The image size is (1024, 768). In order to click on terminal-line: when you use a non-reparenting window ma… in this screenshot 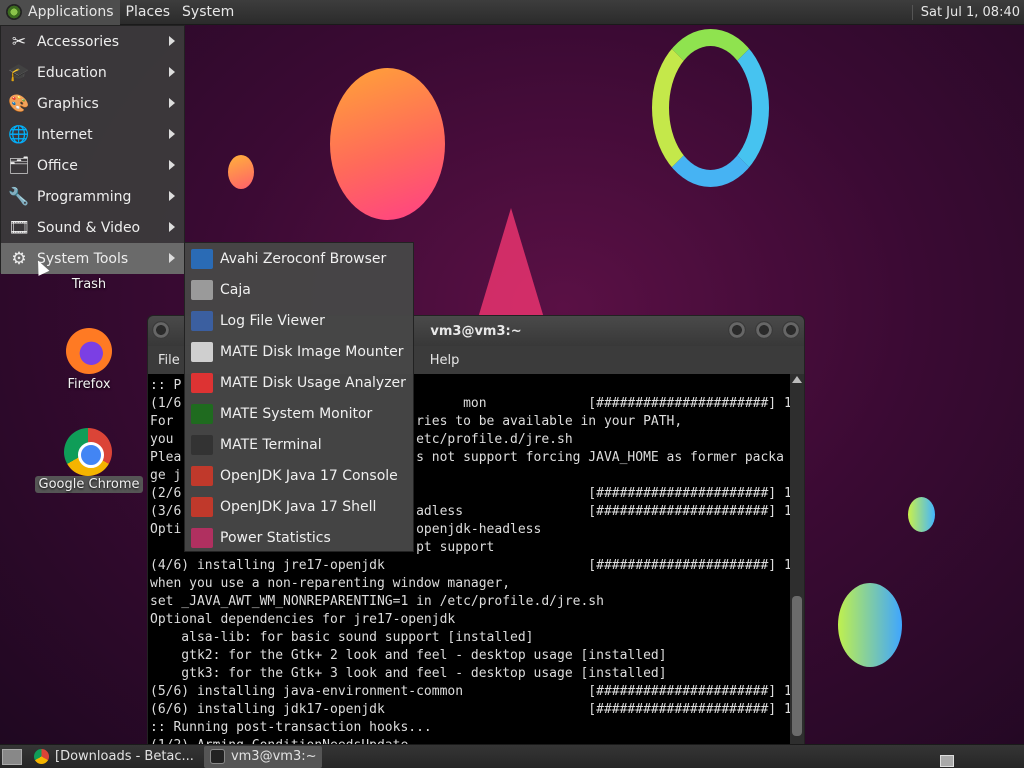, I will do `click(330, 583)`.